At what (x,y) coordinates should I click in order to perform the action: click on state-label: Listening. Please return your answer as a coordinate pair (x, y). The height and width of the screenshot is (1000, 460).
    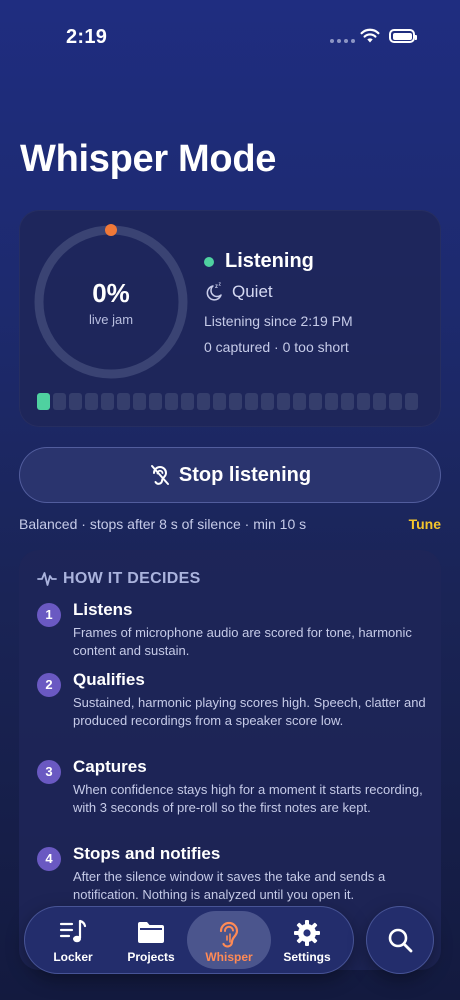
    Looking at the image, I should click on (269, 261).